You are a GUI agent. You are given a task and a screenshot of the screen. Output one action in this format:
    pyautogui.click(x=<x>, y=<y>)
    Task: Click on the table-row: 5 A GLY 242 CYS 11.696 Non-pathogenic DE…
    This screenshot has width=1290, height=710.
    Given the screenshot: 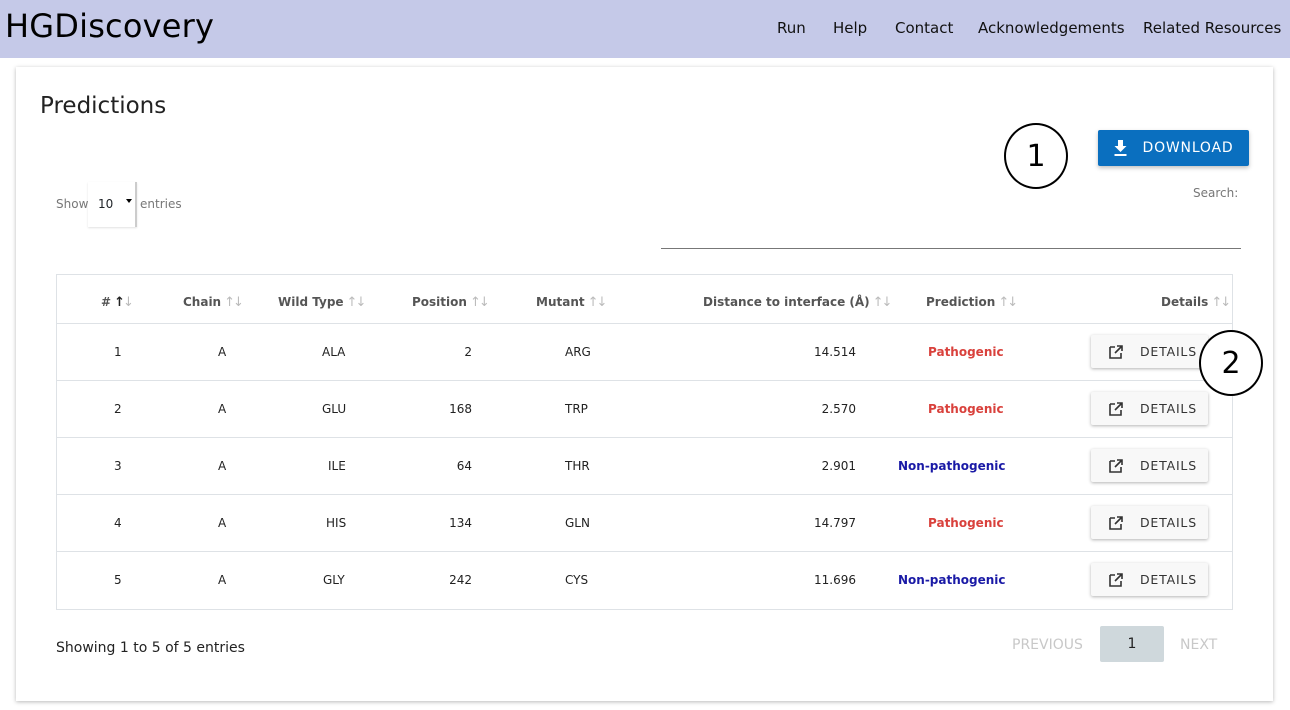 What is the action you would take?
    pyautogui.click(x=644, y=579)
    